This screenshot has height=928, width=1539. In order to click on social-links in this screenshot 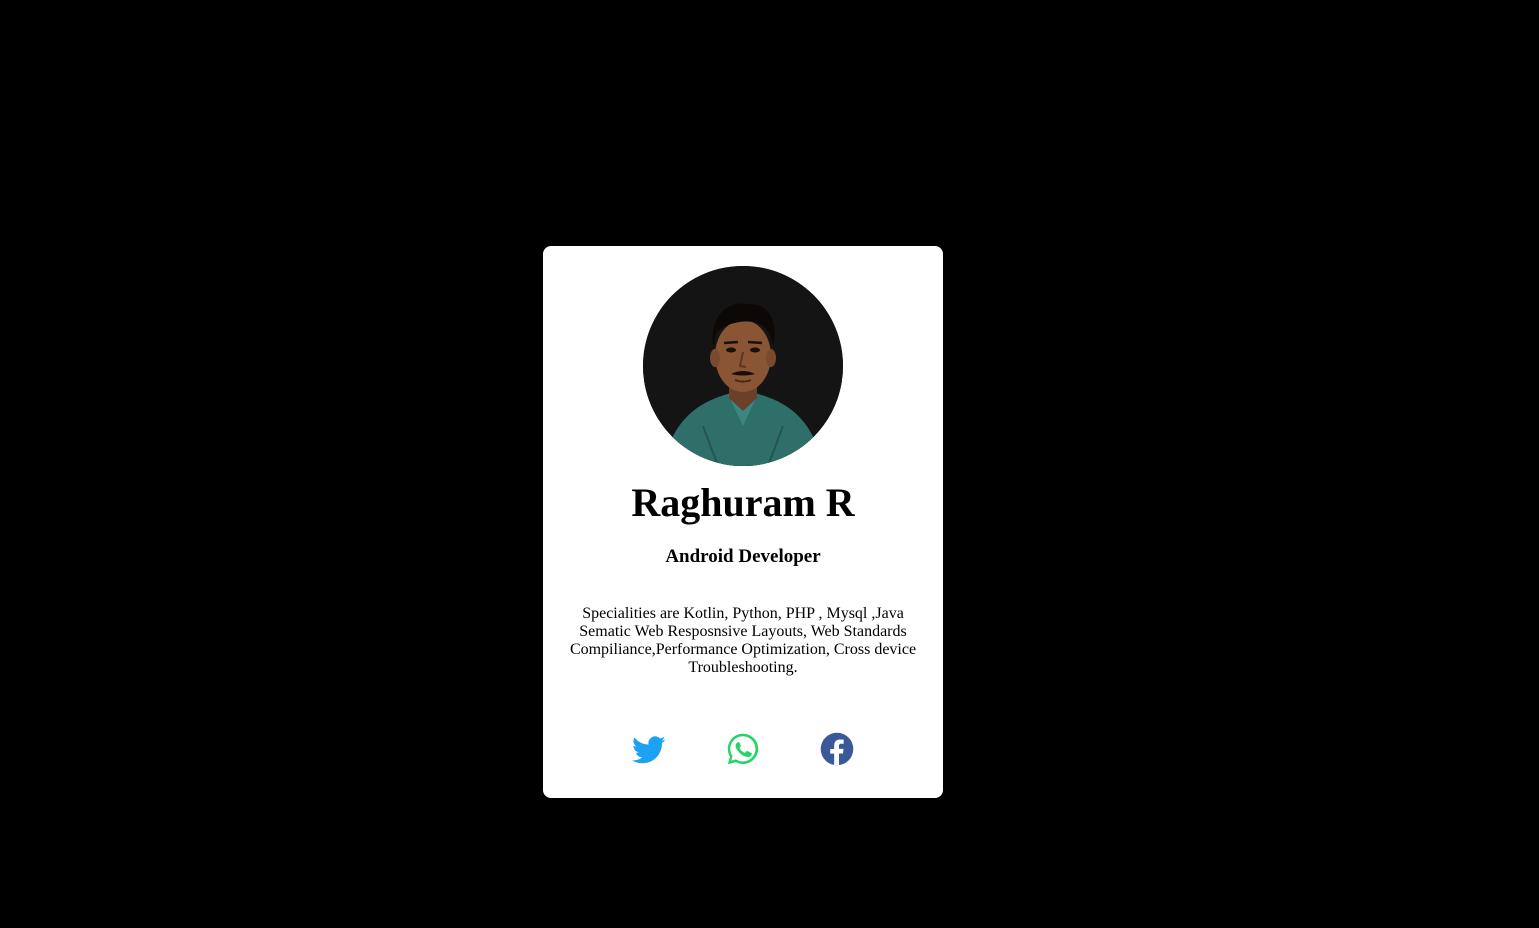, I will do `click(743, 749)`.